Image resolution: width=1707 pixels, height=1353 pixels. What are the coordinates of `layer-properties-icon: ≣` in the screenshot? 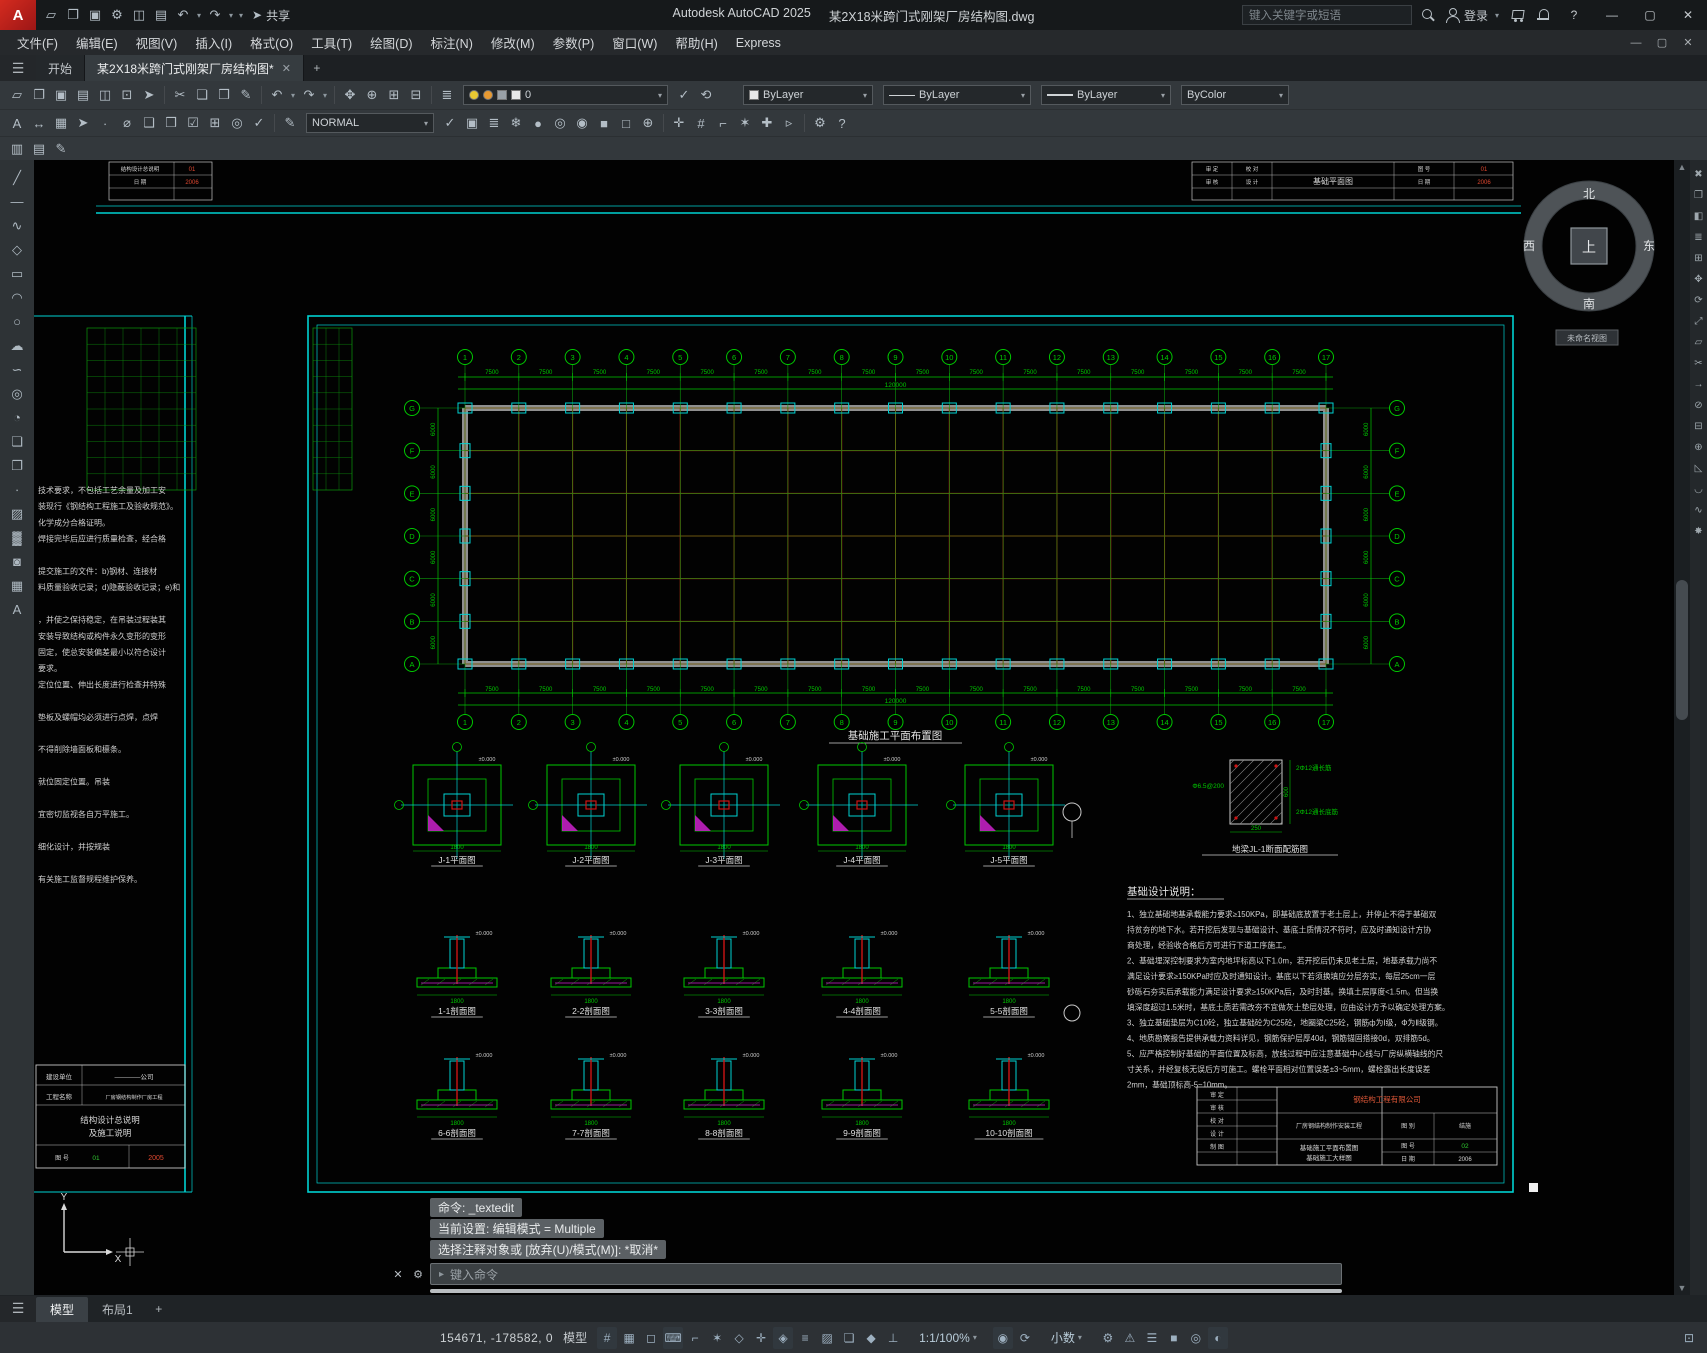 It's located at (447, 95).